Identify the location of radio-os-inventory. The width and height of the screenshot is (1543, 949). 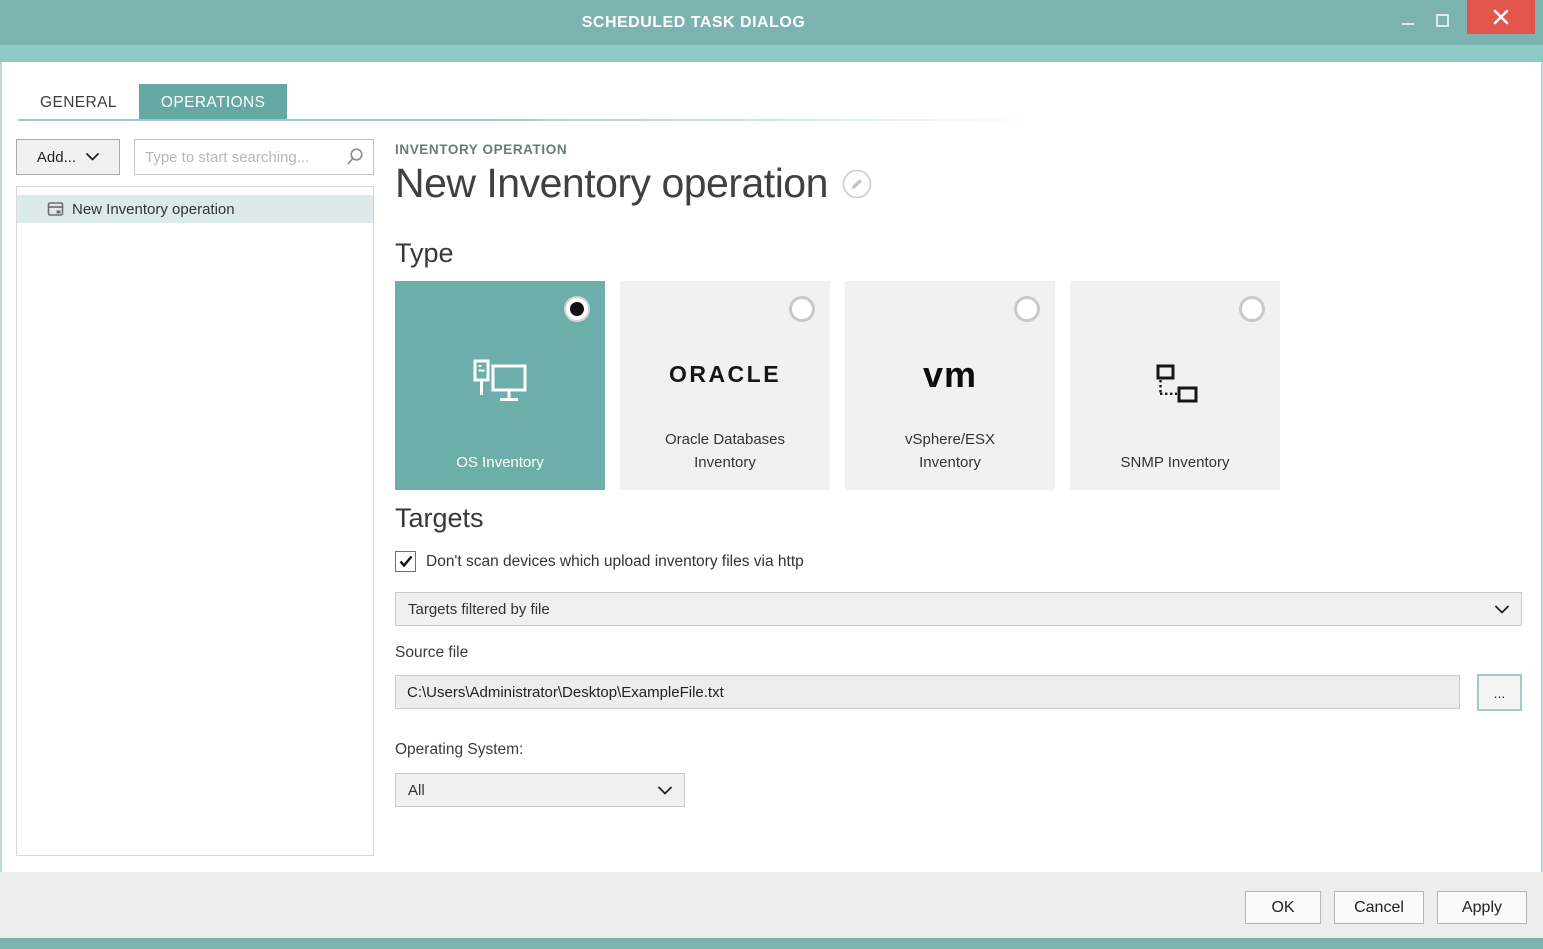
(577, 309).